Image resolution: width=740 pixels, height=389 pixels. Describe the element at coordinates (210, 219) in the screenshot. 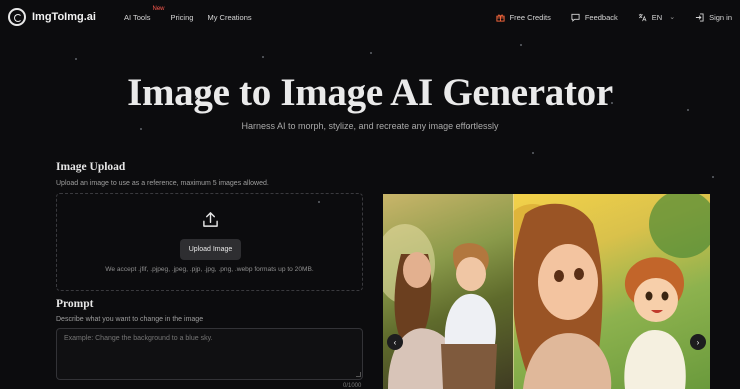

I see `upload-icon` at that location.